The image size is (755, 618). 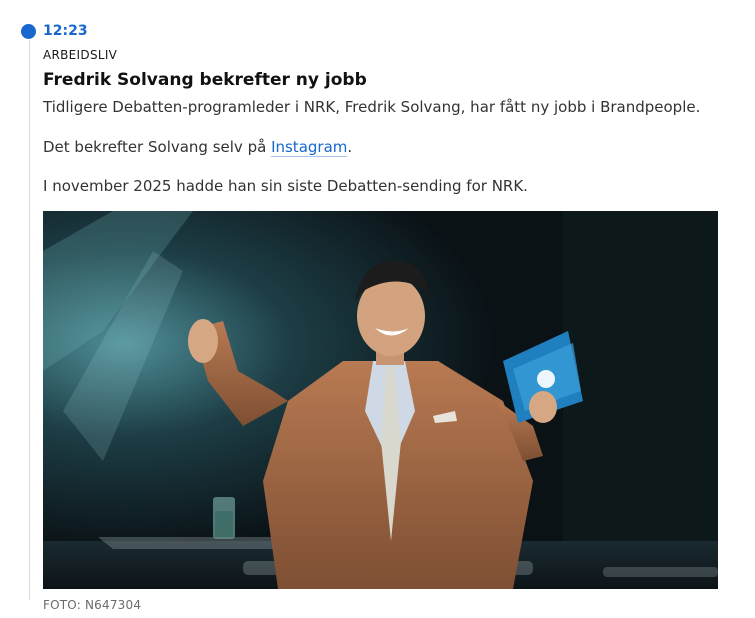 What do you see at coordinates (92, 605) in the screenshot?
I see `photo-credit: FOTO: N647304` at bounding box center [92, 605].